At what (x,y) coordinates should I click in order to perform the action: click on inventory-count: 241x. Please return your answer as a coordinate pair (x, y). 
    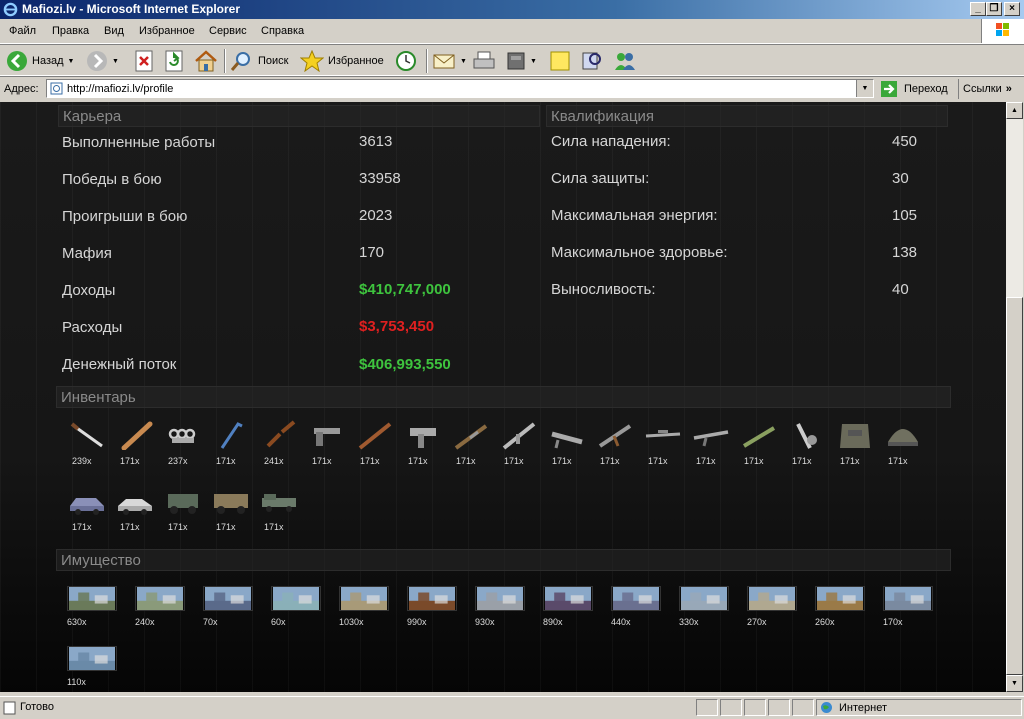
    Looking at the image, I should click on (274, 461).